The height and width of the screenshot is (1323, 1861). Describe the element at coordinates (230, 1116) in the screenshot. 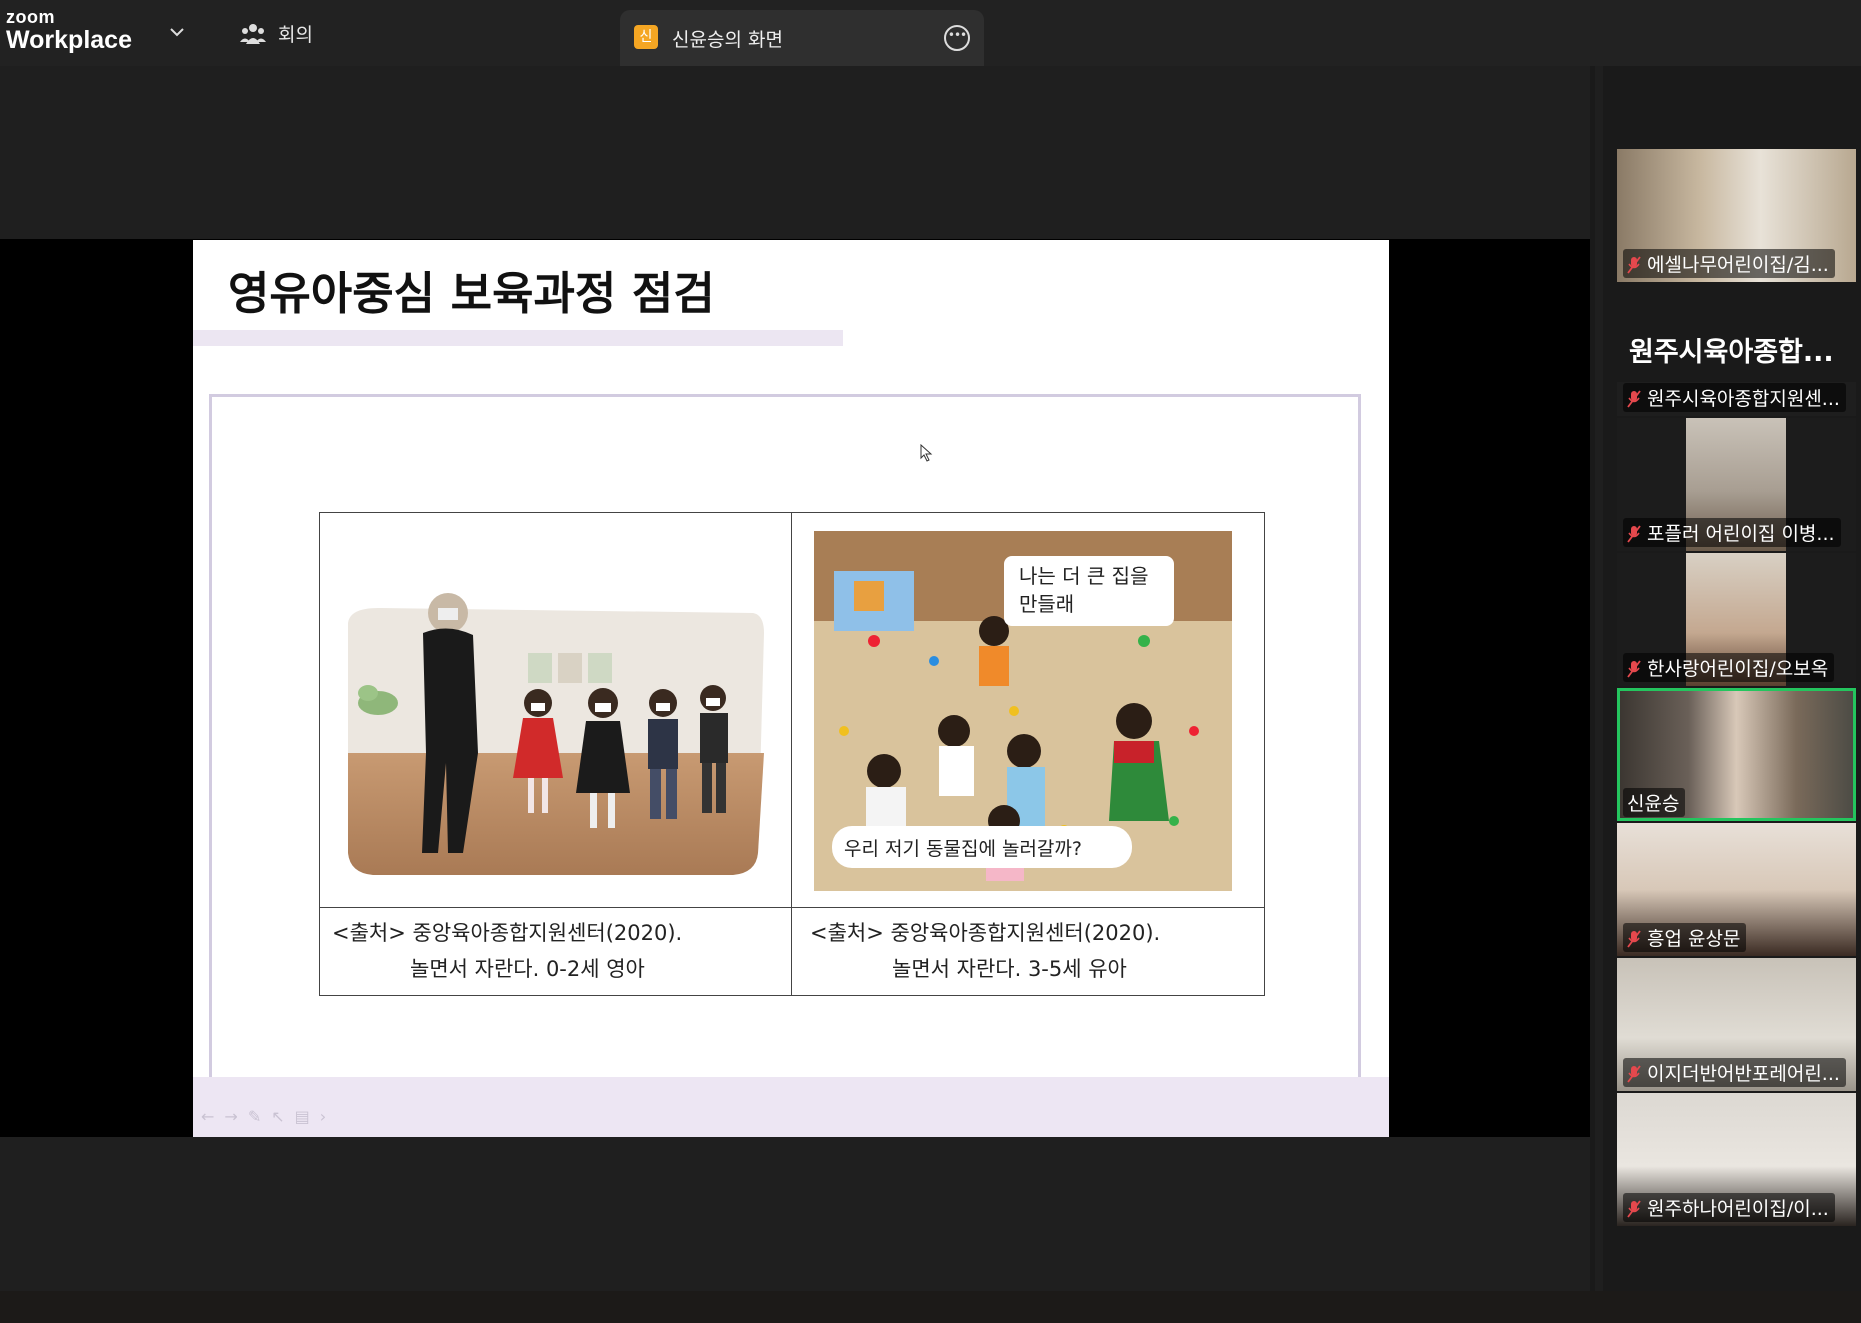

I see `next-slide-icon: →` at that location.